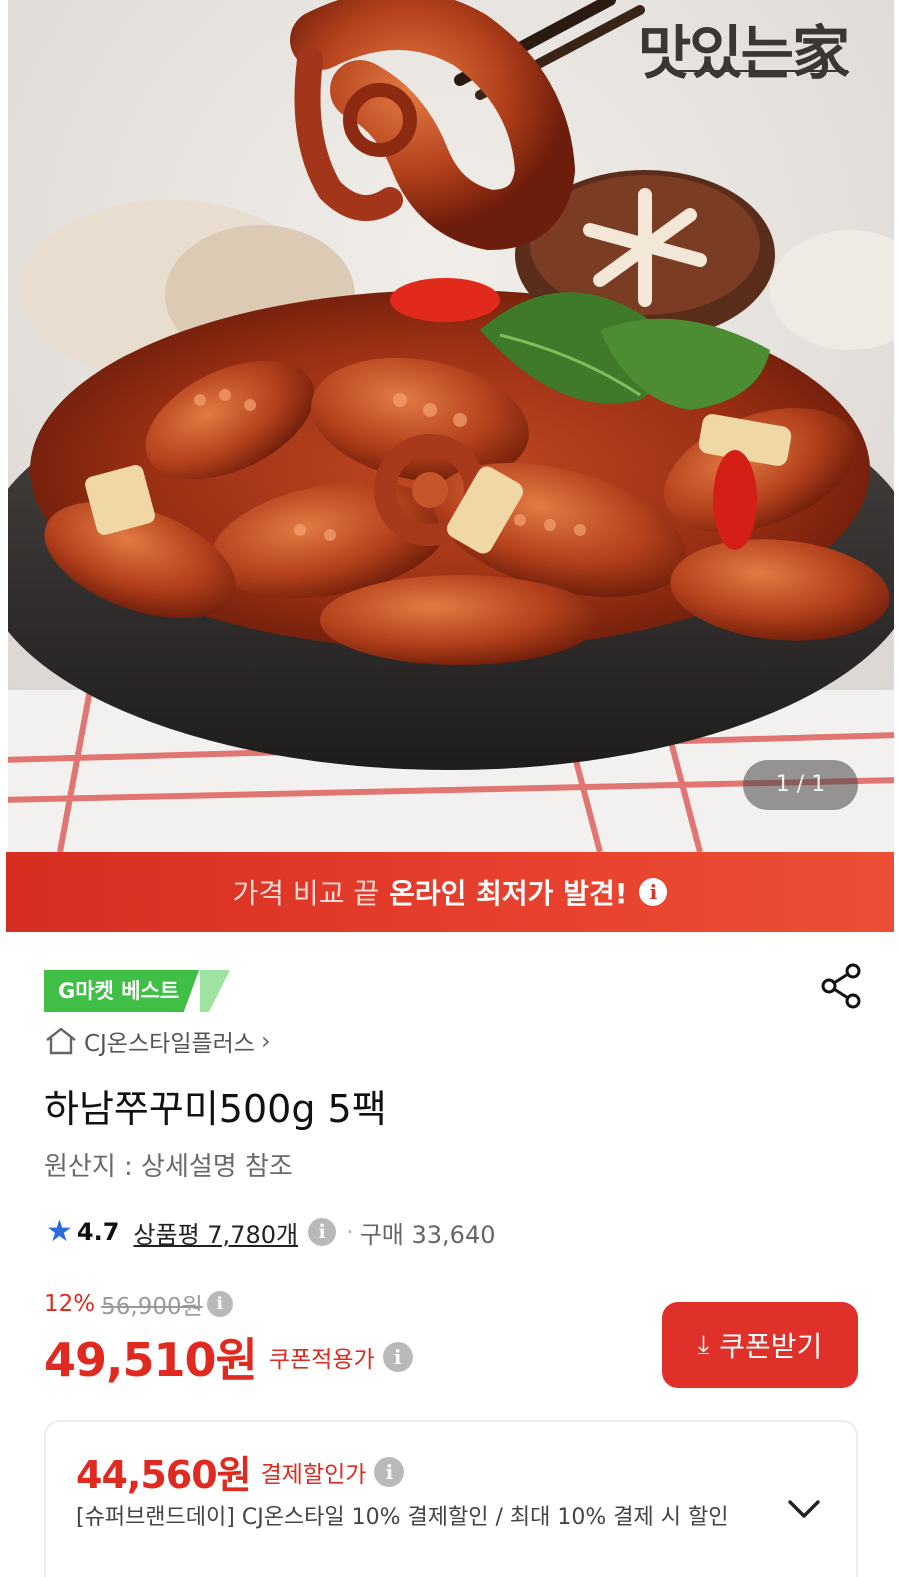  I want to click on rating-score: 4.7, so click(98, 1232).